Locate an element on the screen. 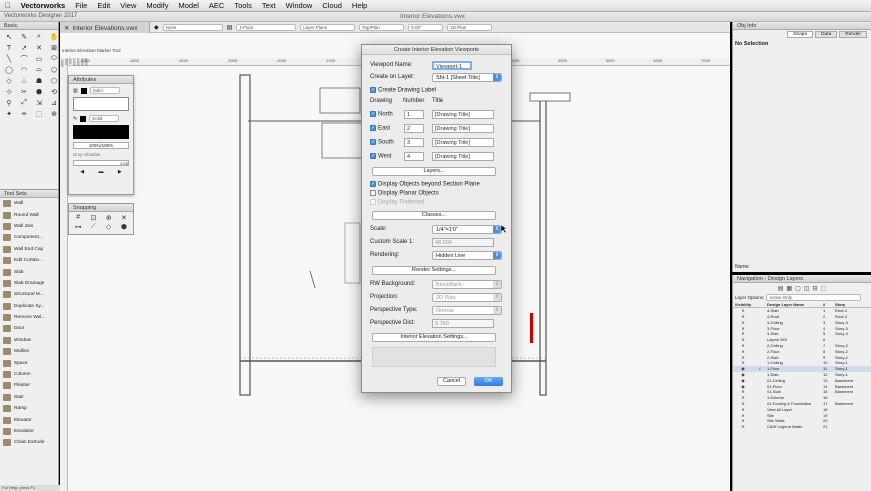  tool-set-item: Pilaster is located at coordinates (29, 385).